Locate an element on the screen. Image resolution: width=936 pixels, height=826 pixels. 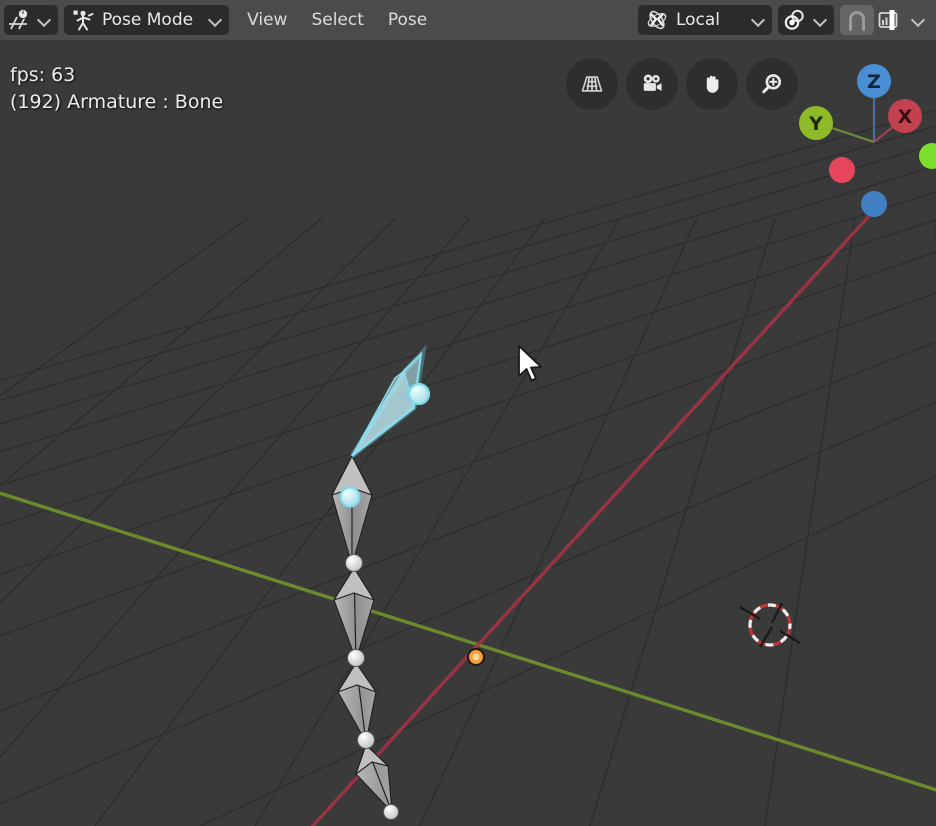
gizmo-axis-z-label: Z is located at coordinates (874, 82).